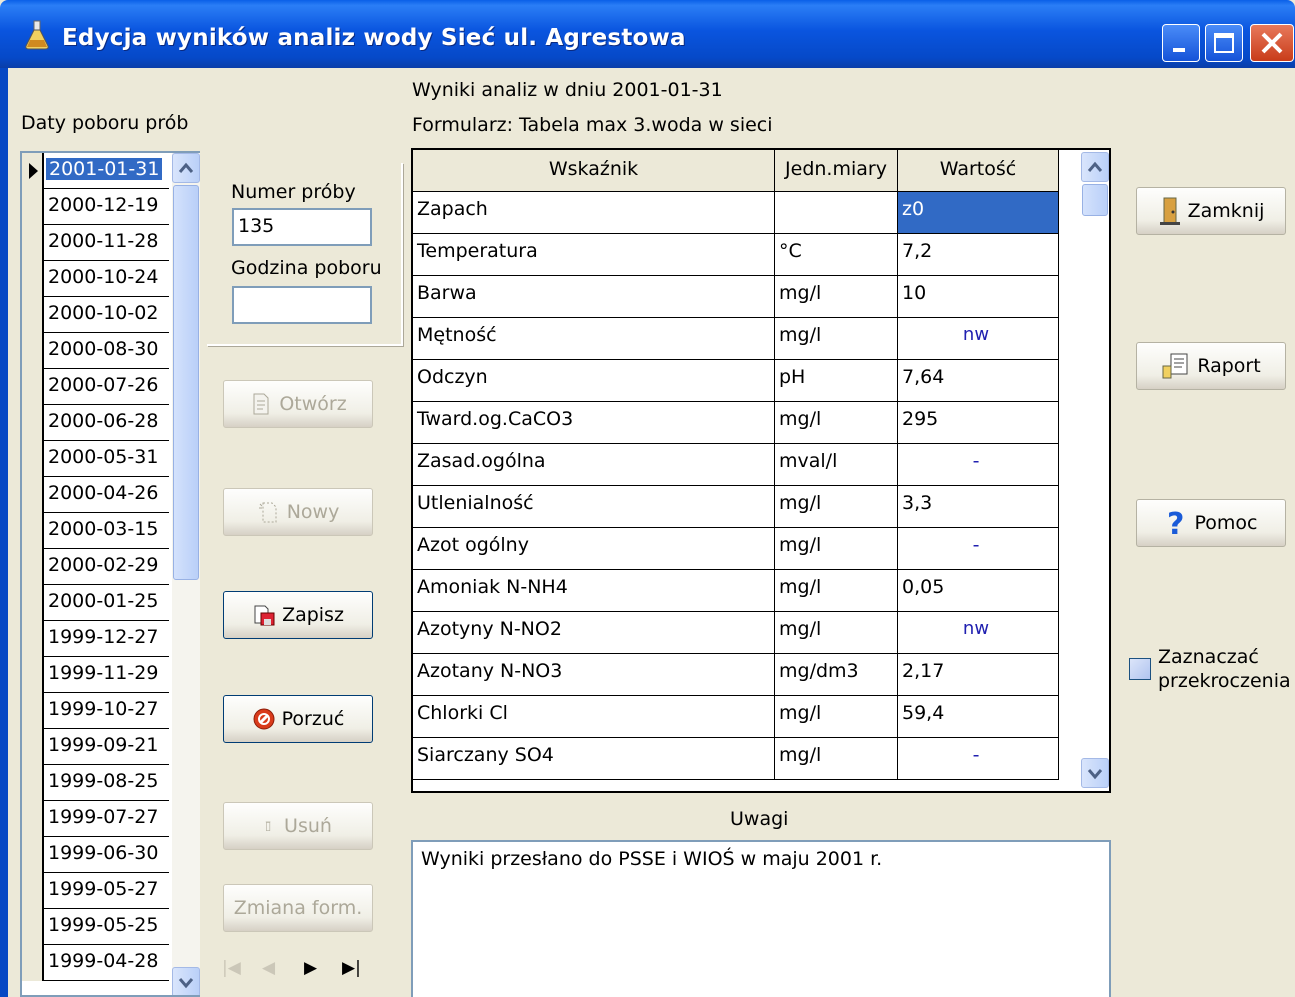 This screenshot has width=1295, height=997. Describe the element at coordinates (594, 549) in the screenshot. I see `indicator-cell: Azot ogólny` at that location.